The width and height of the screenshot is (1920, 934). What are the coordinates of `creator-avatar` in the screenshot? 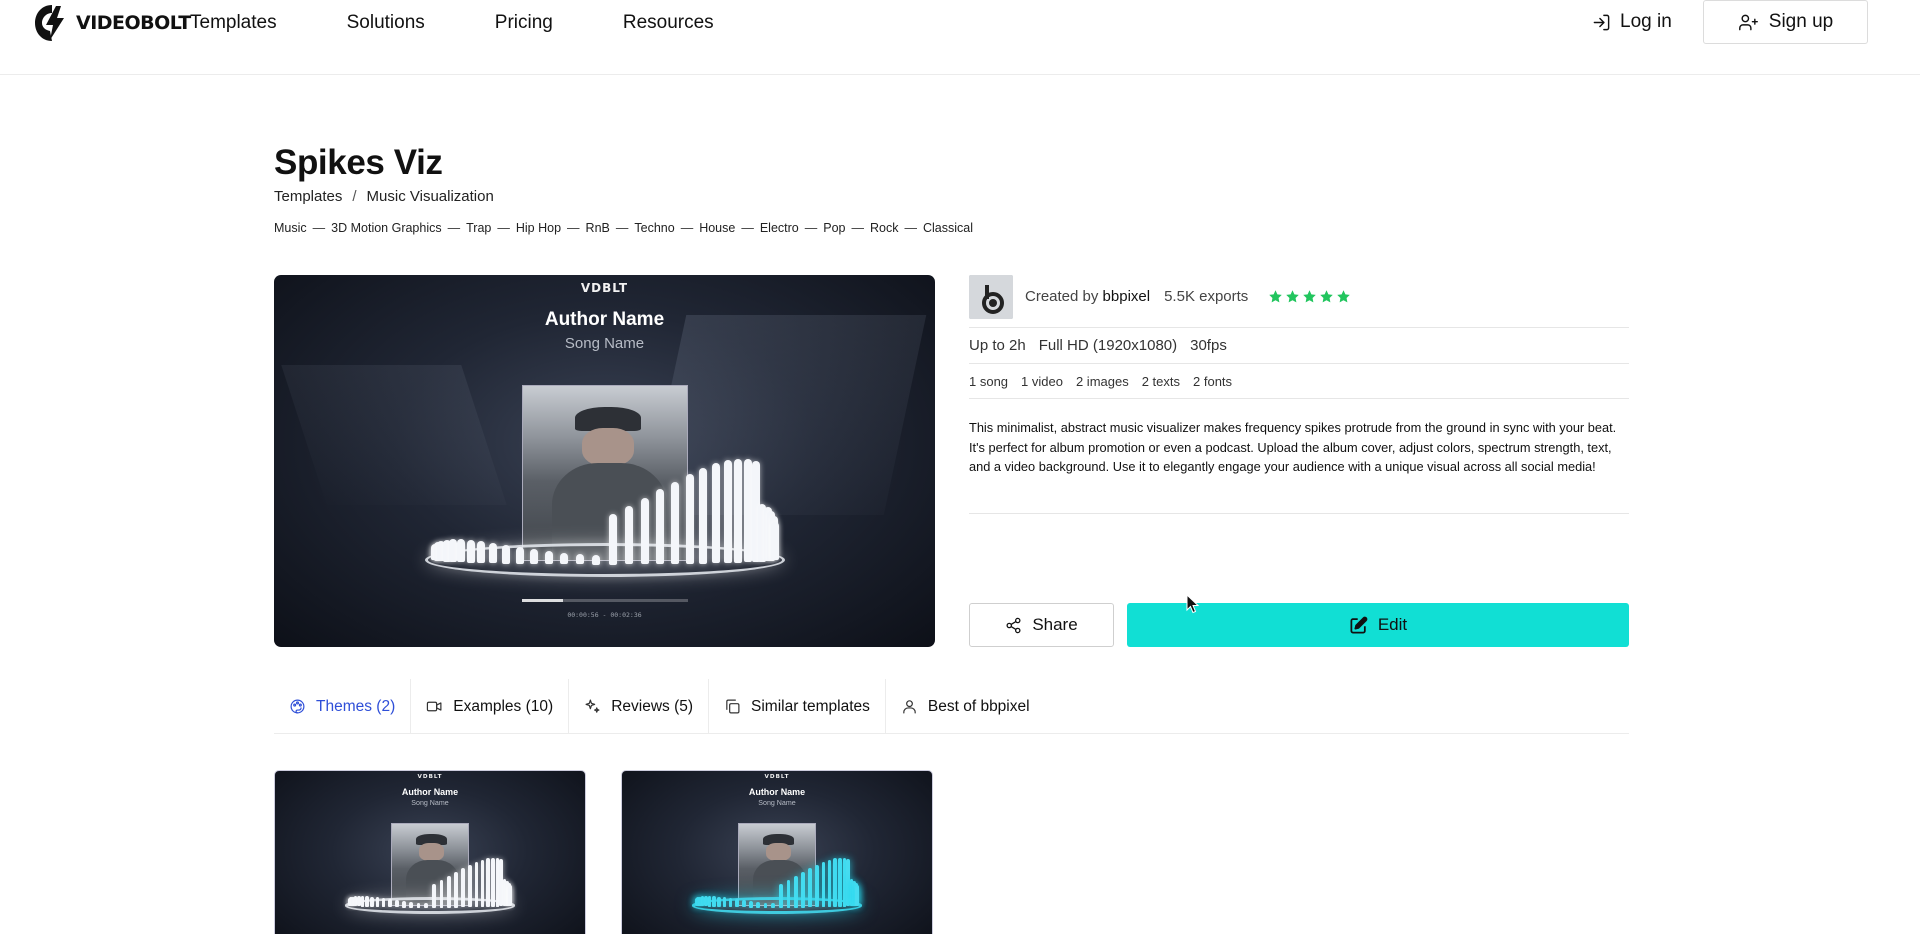 It's located at (991, 297).